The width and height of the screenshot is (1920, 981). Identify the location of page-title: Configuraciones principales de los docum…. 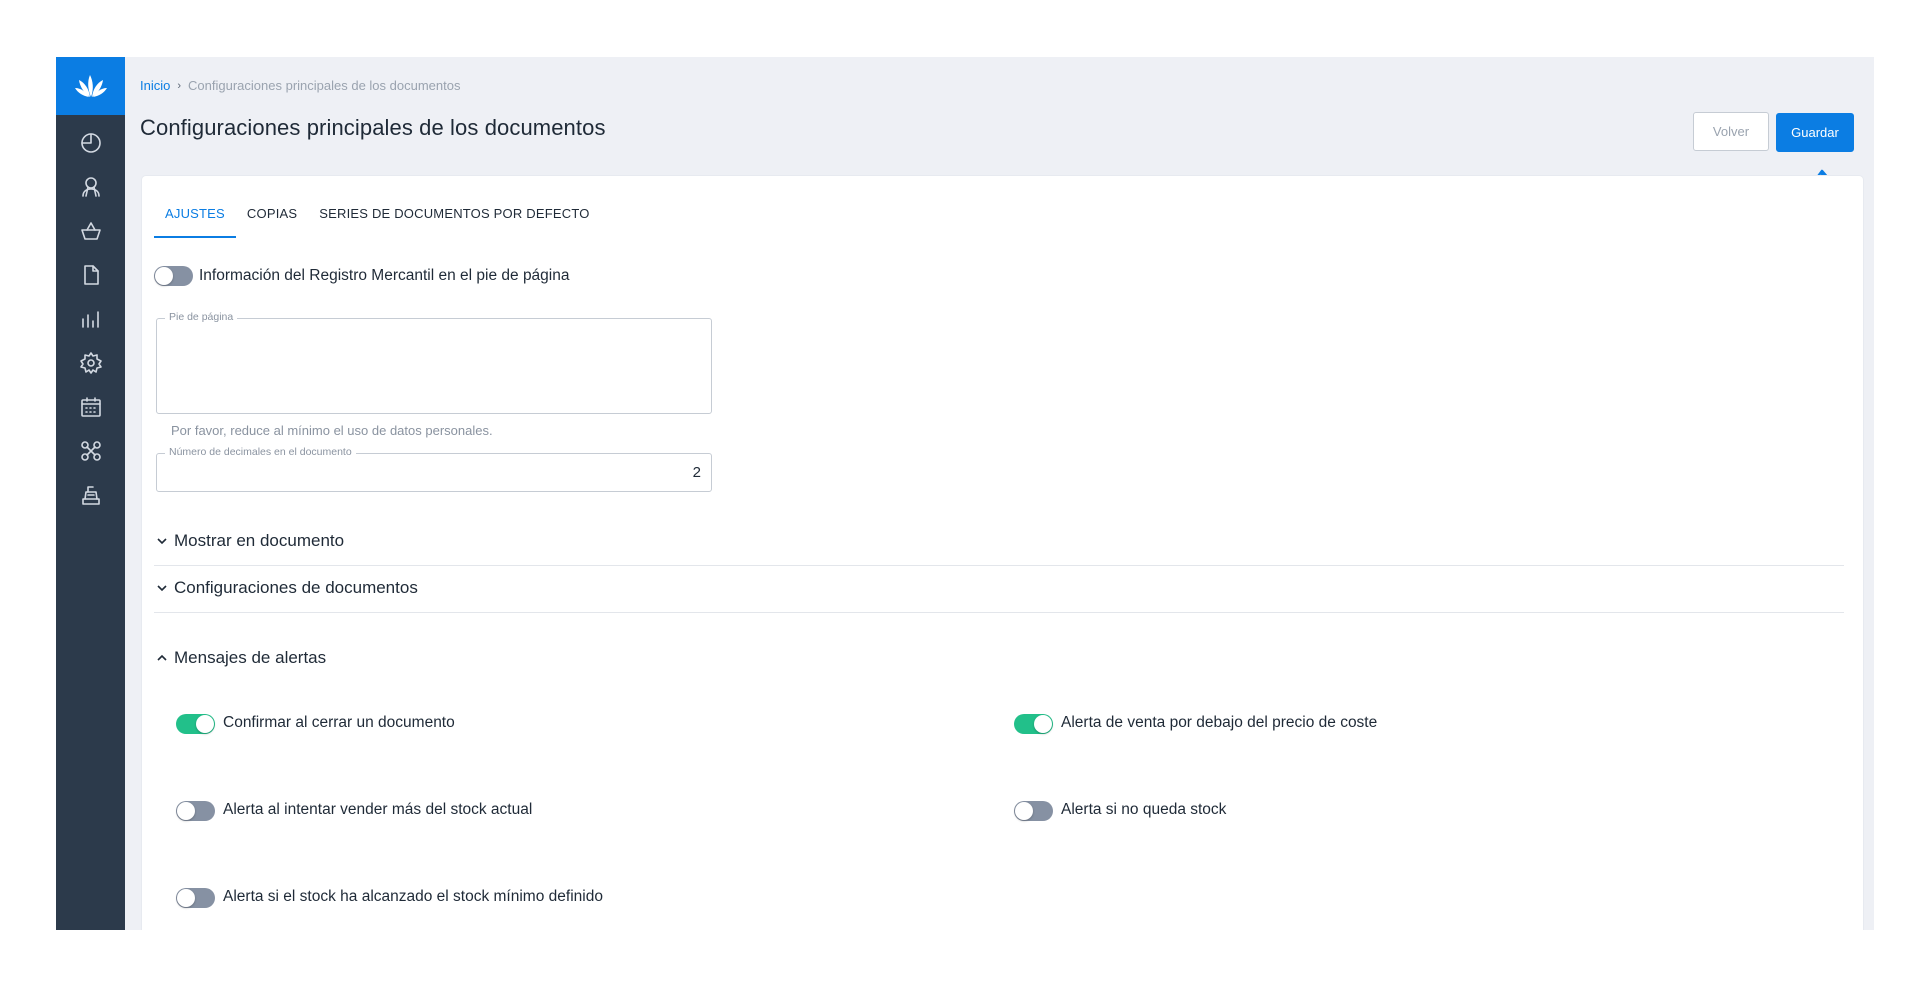
(373, 127).